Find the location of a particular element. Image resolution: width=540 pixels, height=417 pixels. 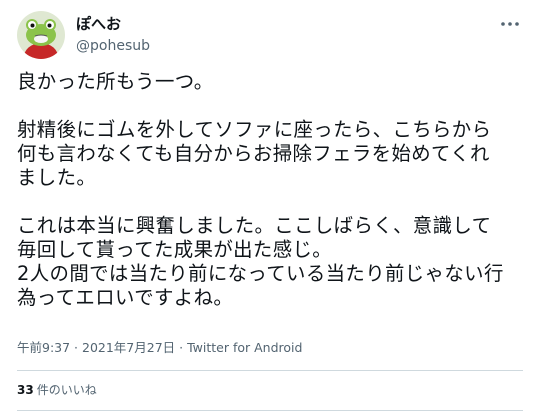

author-block: ぽへお @pohesub is located at coordinates (113, 35).